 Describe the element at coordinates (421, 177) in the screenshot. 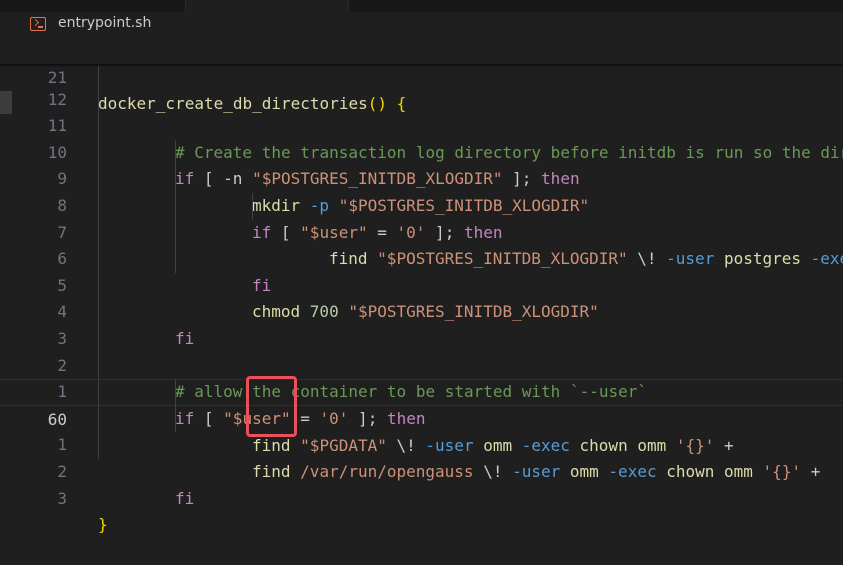

I see `code-line: 9 mkdir -p "$POSTGRES_INITDB_XLOGDIR"` at that location.